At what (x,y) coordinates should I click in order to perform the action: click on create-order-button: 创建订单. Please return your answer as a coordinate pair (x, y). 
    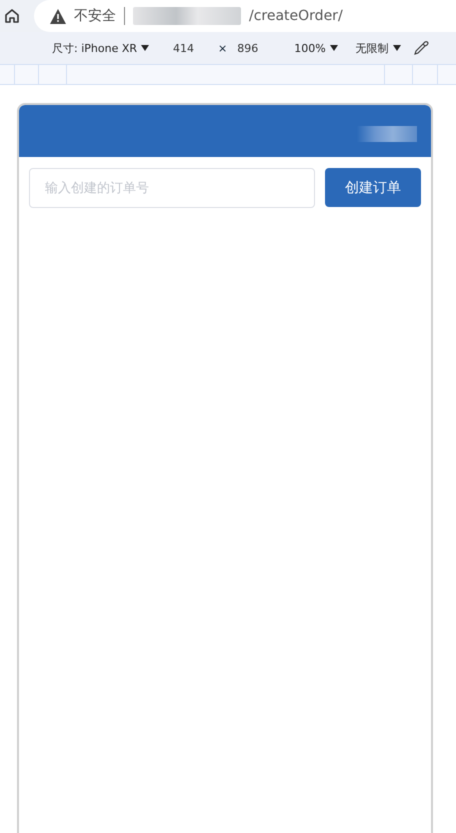
    Looking at the image, I should click on (373, 187).